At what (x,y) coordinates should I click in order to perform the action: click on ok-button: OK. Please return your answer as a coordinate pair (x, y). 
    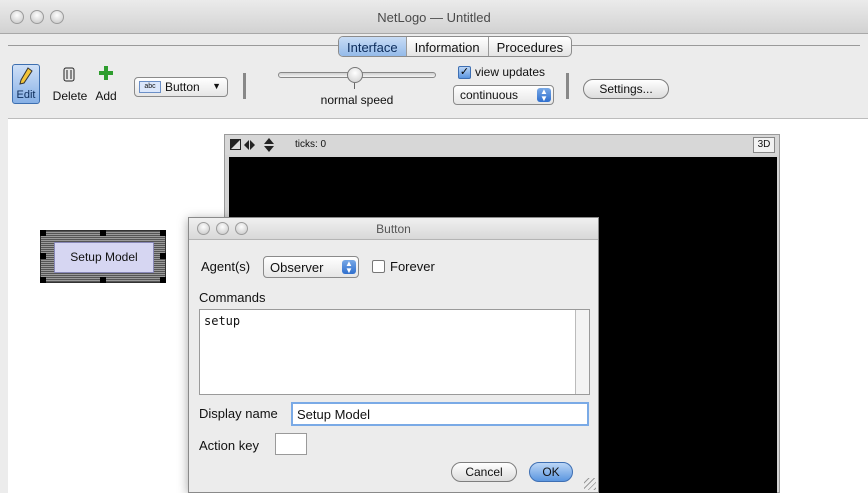
    Looking at the image, I should click on (551, 472).